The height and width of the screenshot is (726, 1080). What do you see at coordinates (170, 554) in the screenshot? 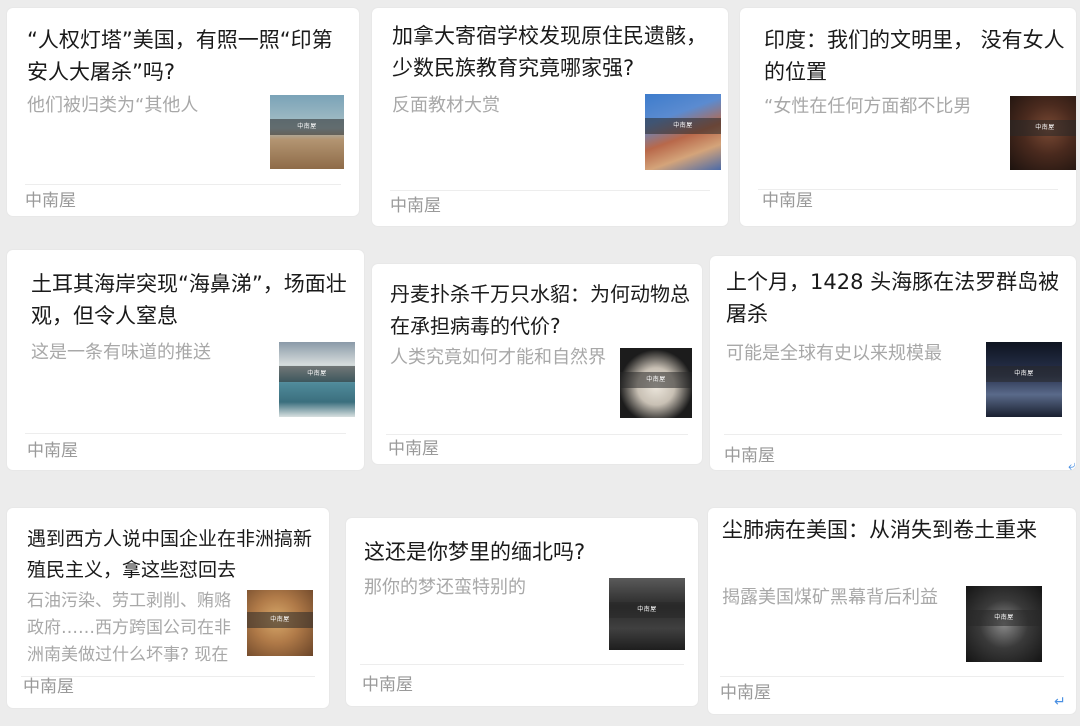
I see `article-title: 遇到西方人说中国企业在非洲搞新殖民主义，拿这些怼回去` at bounding box center [170, 554].